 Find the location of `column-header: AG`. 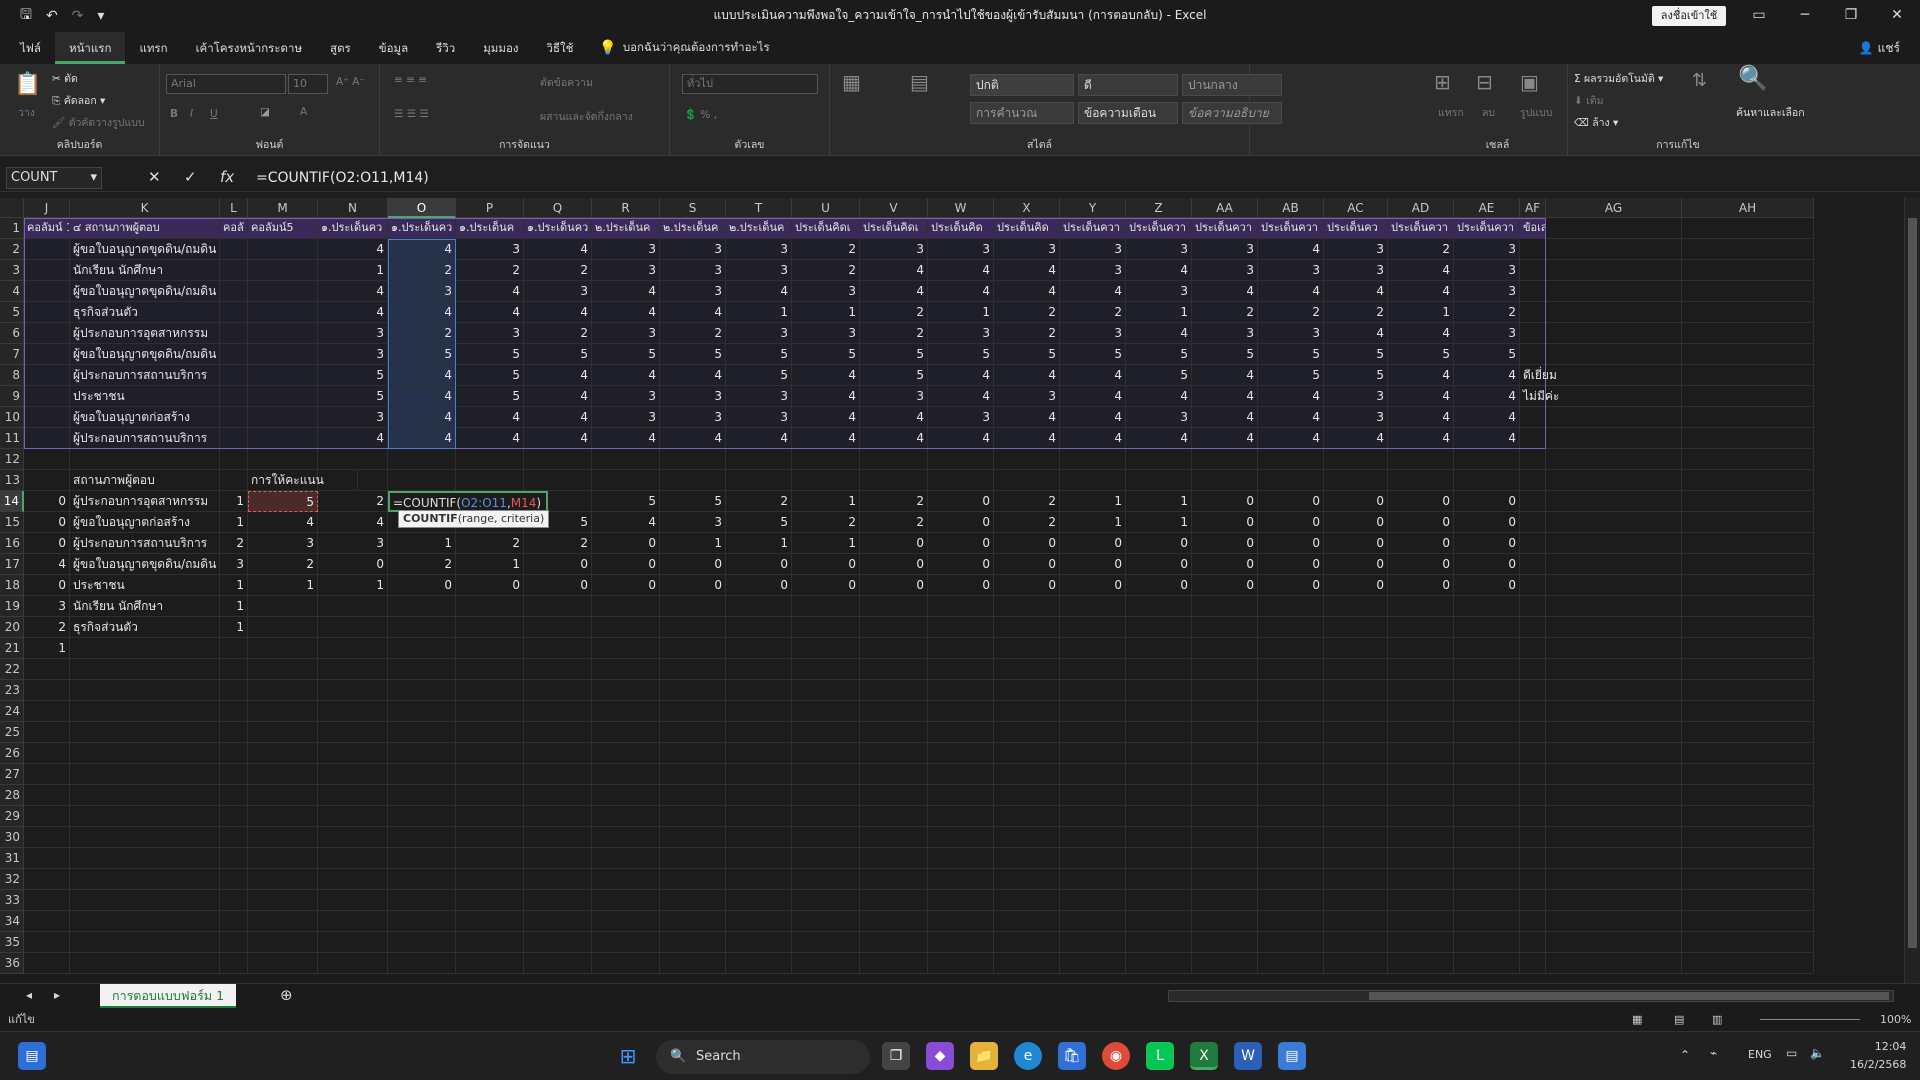

column-header: AG is located at coordinates (1614, 208).